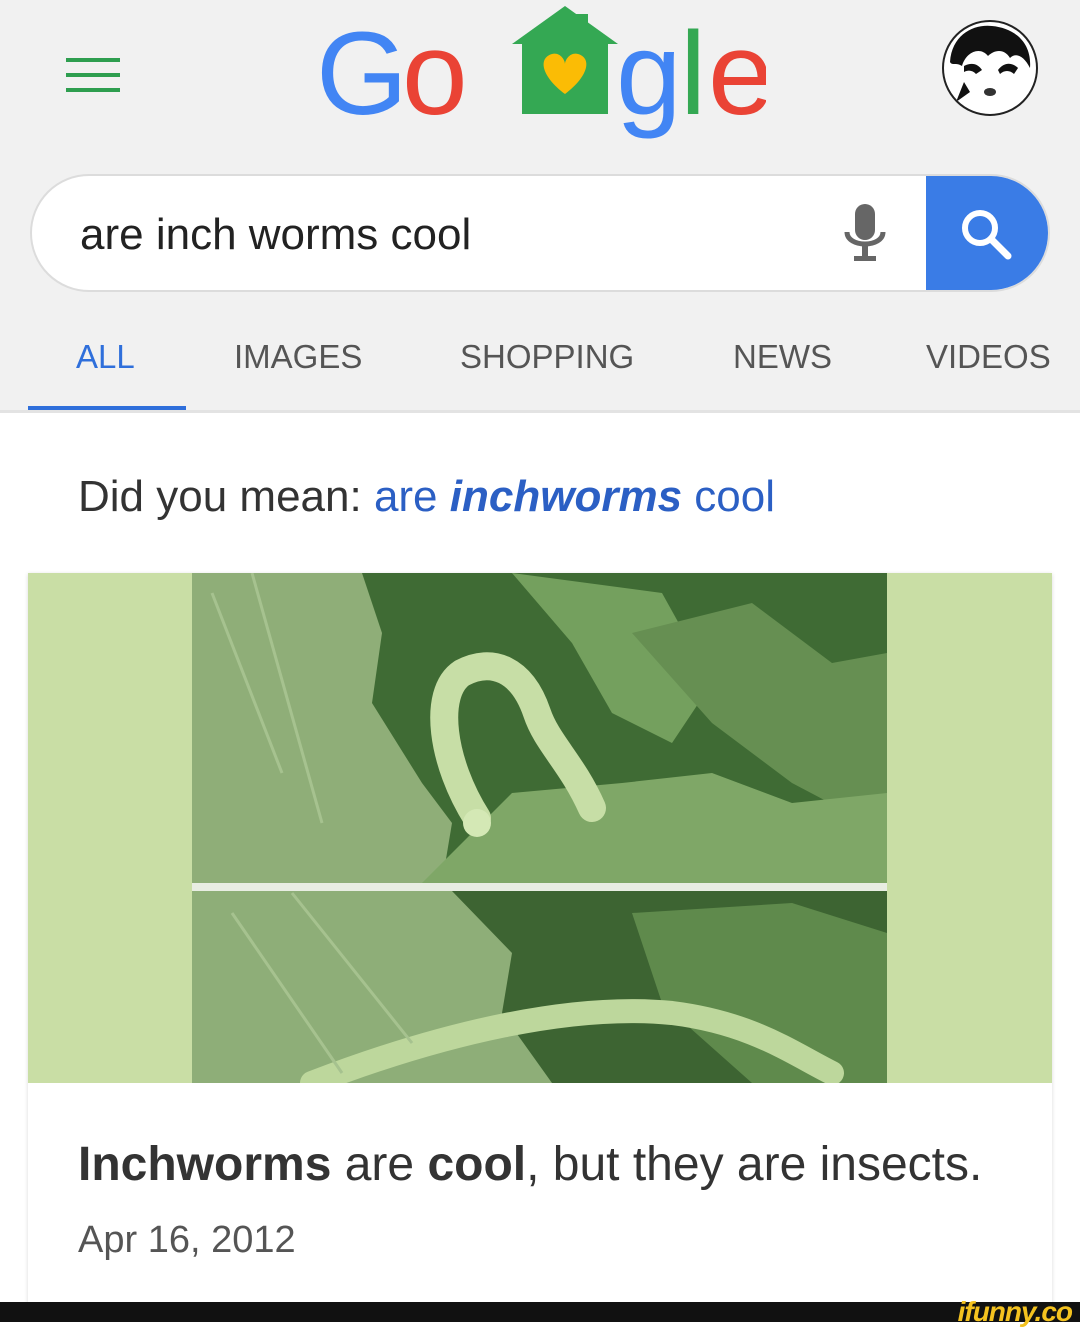 This screenshot has height=1328, width=1080. I want to click on ifunny-watermark: ifunny.co, so click(1015, 1311).